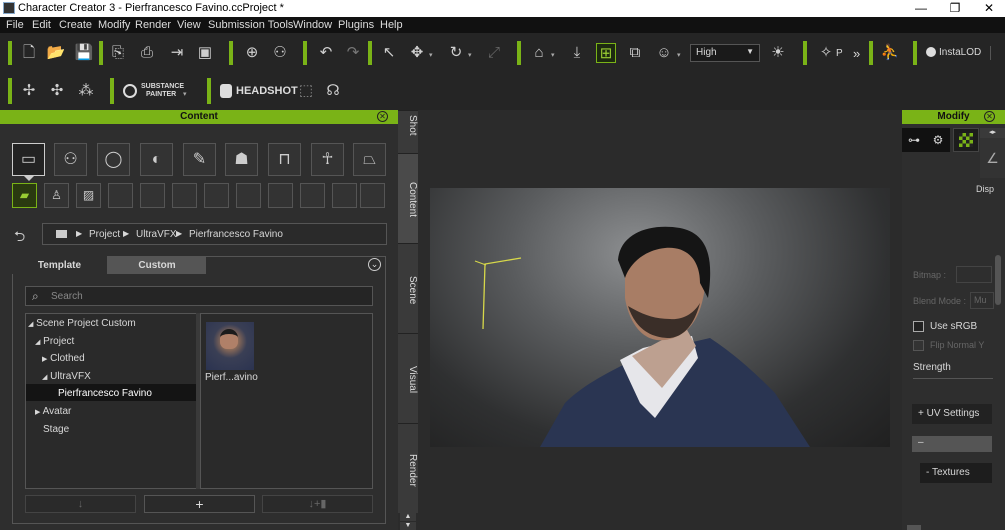 Image resolution: width=1005 pixels, height=530 pixels. Describe the element at coordinates (114, 25) in the screenshot. I see `menu-modify: Modify` at that location.